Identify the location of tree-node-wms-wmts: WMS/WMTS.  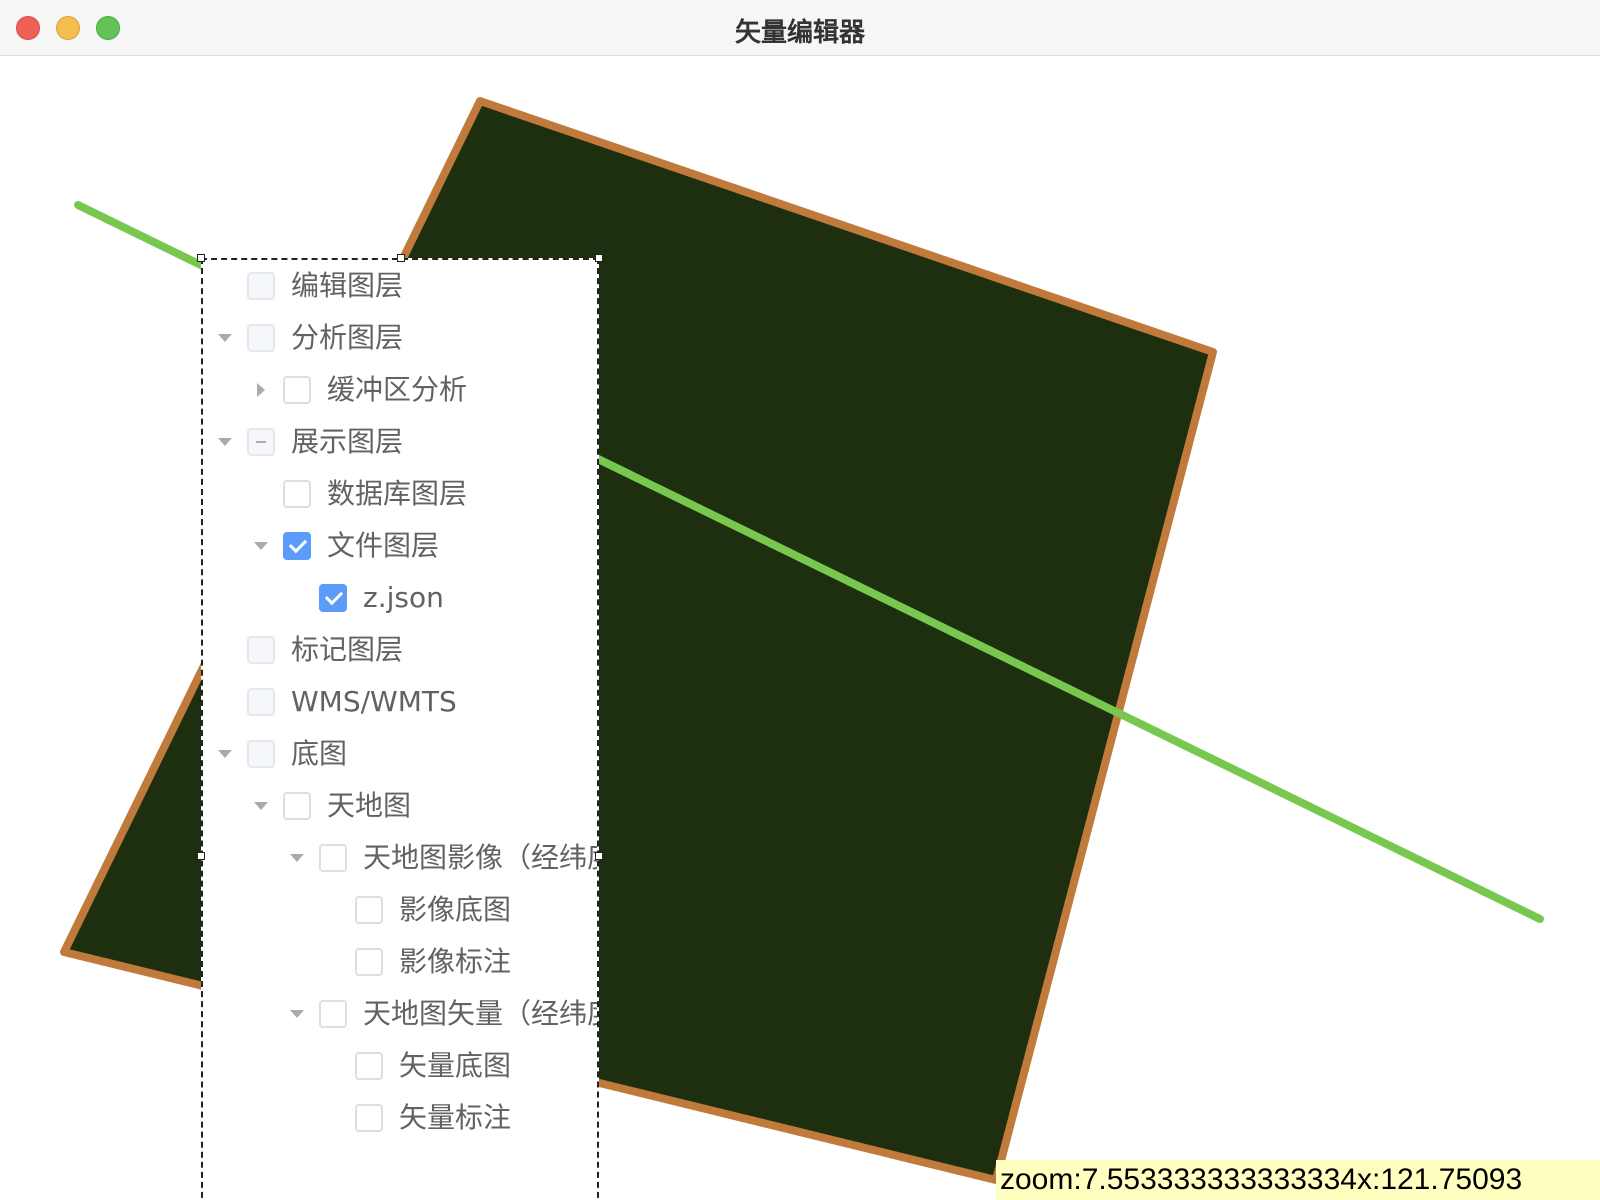
(400, 702).